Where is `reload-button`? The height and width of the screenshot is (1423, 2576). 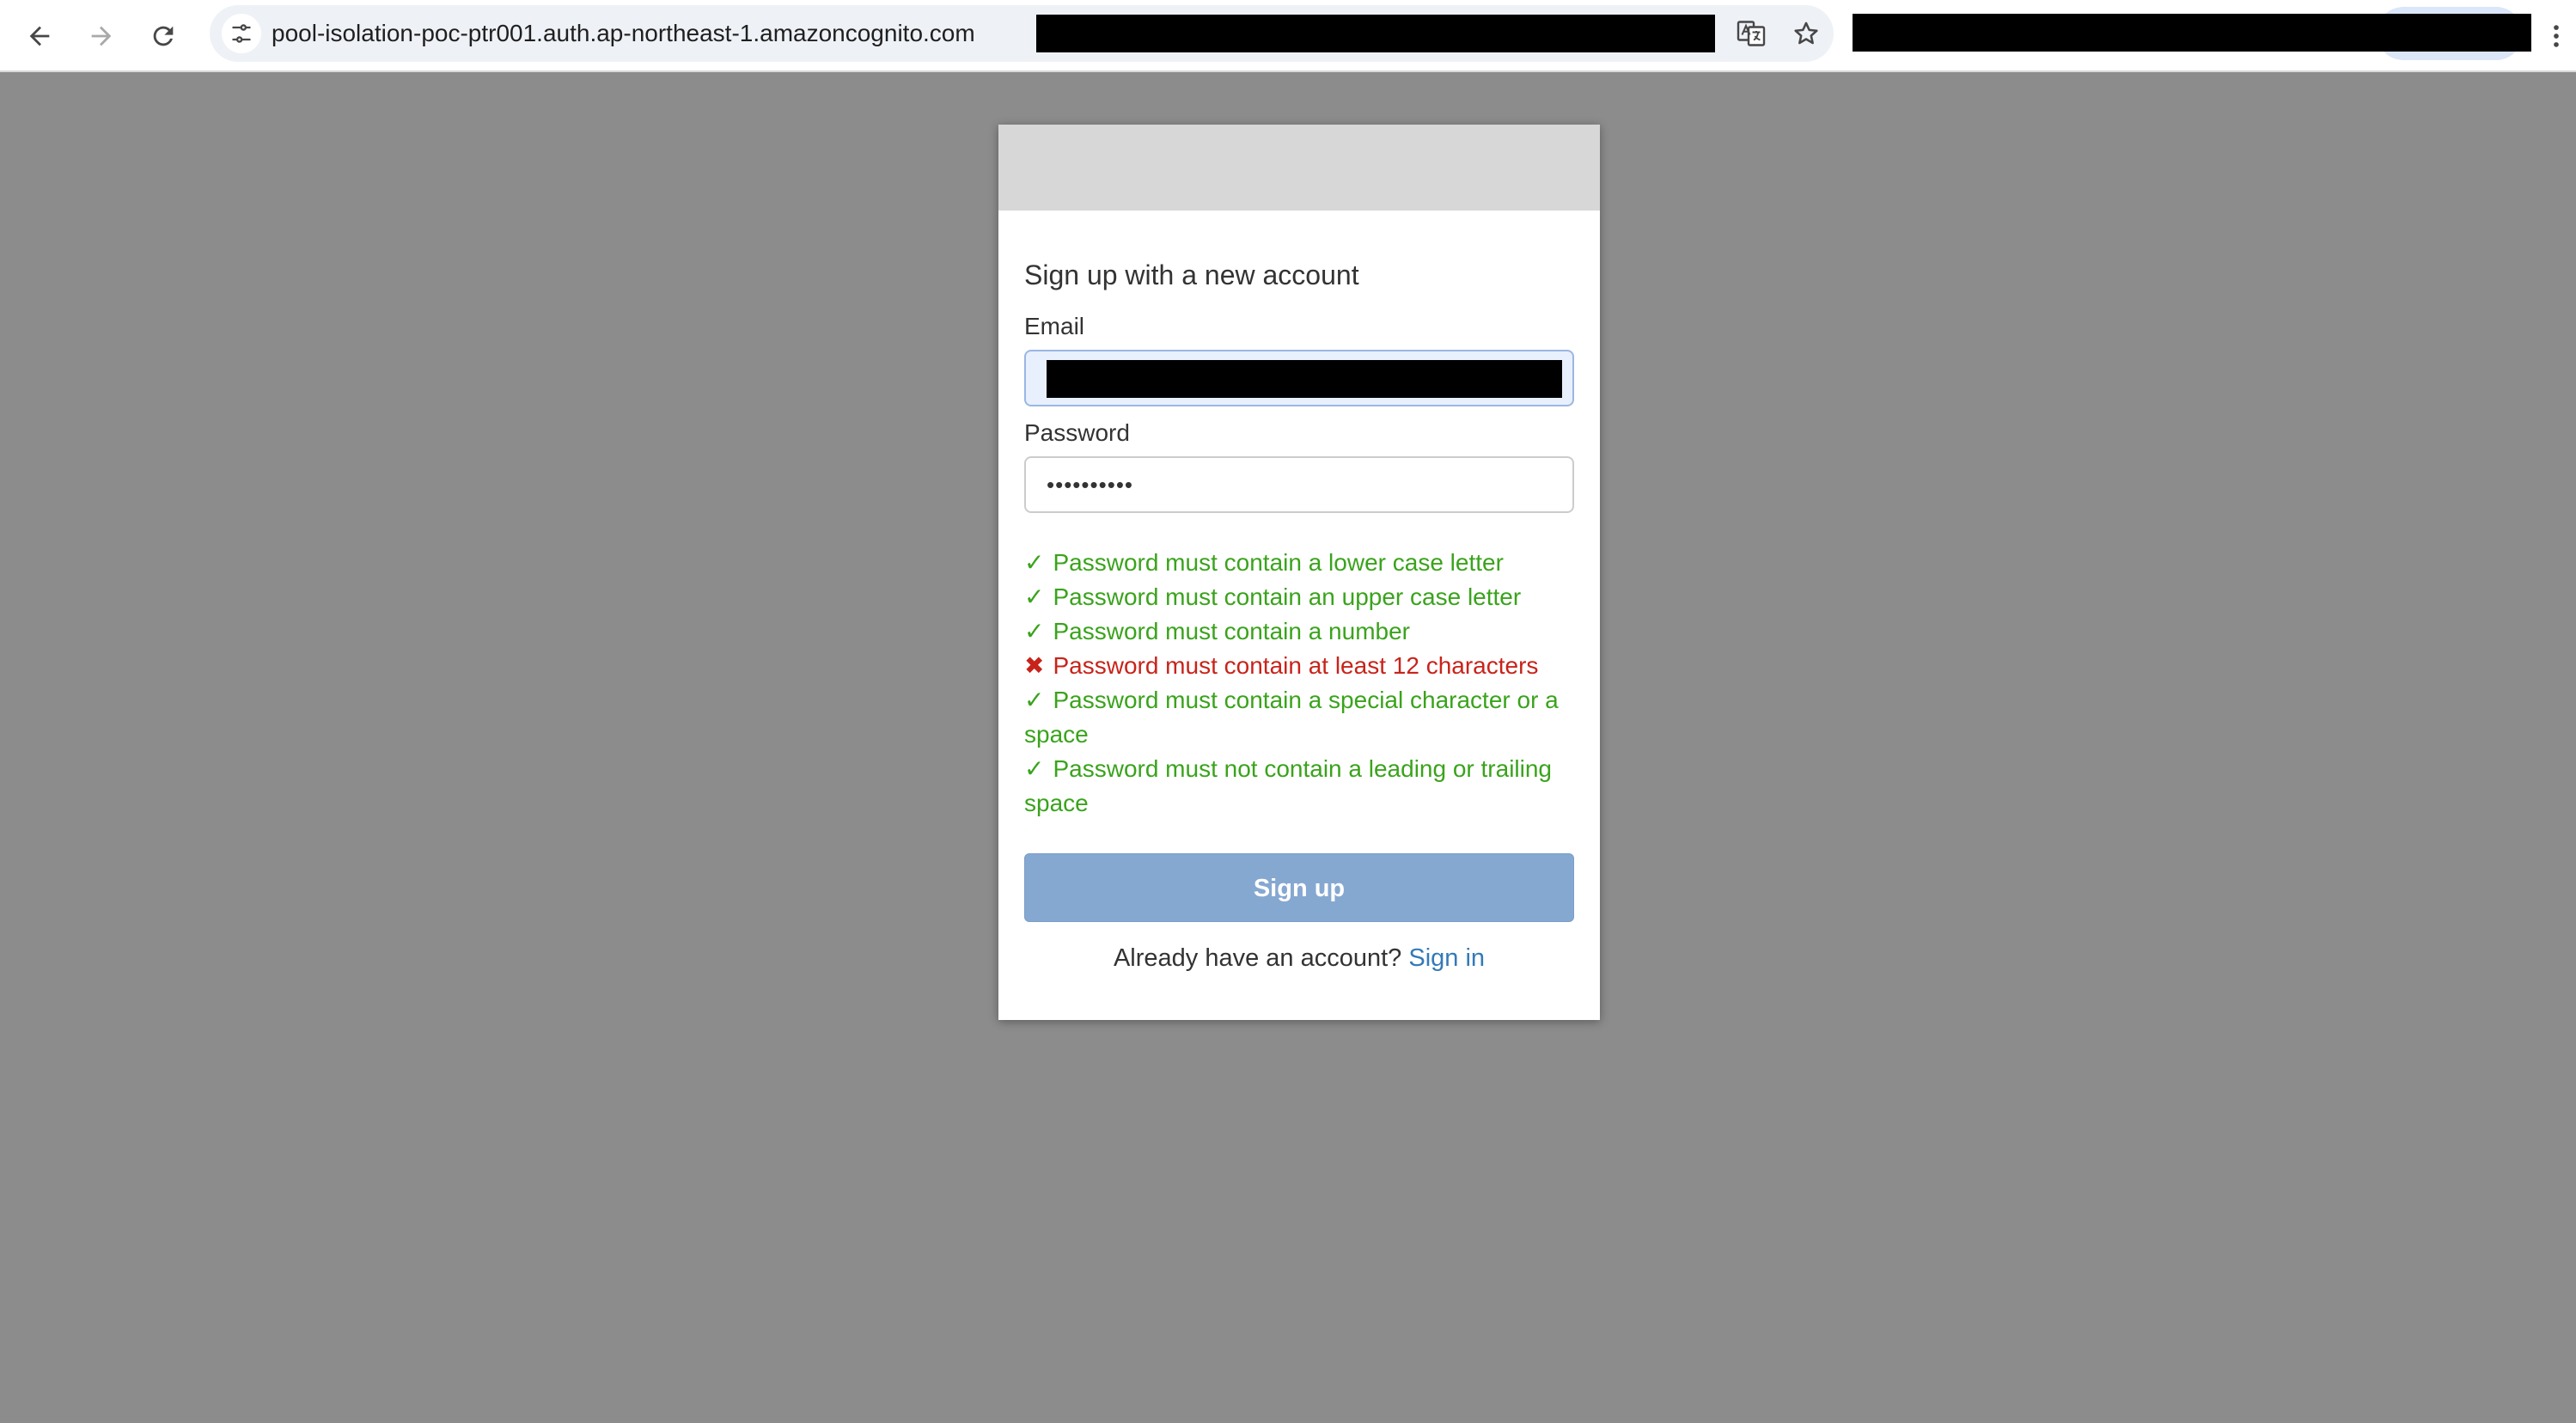 reload-button is located at coordinates (163, 36).